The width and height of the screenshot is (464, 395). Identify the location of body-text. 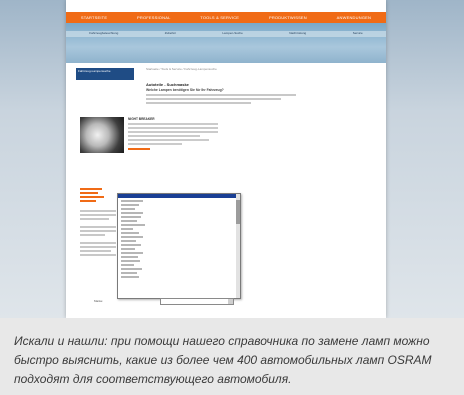
(98, 232).